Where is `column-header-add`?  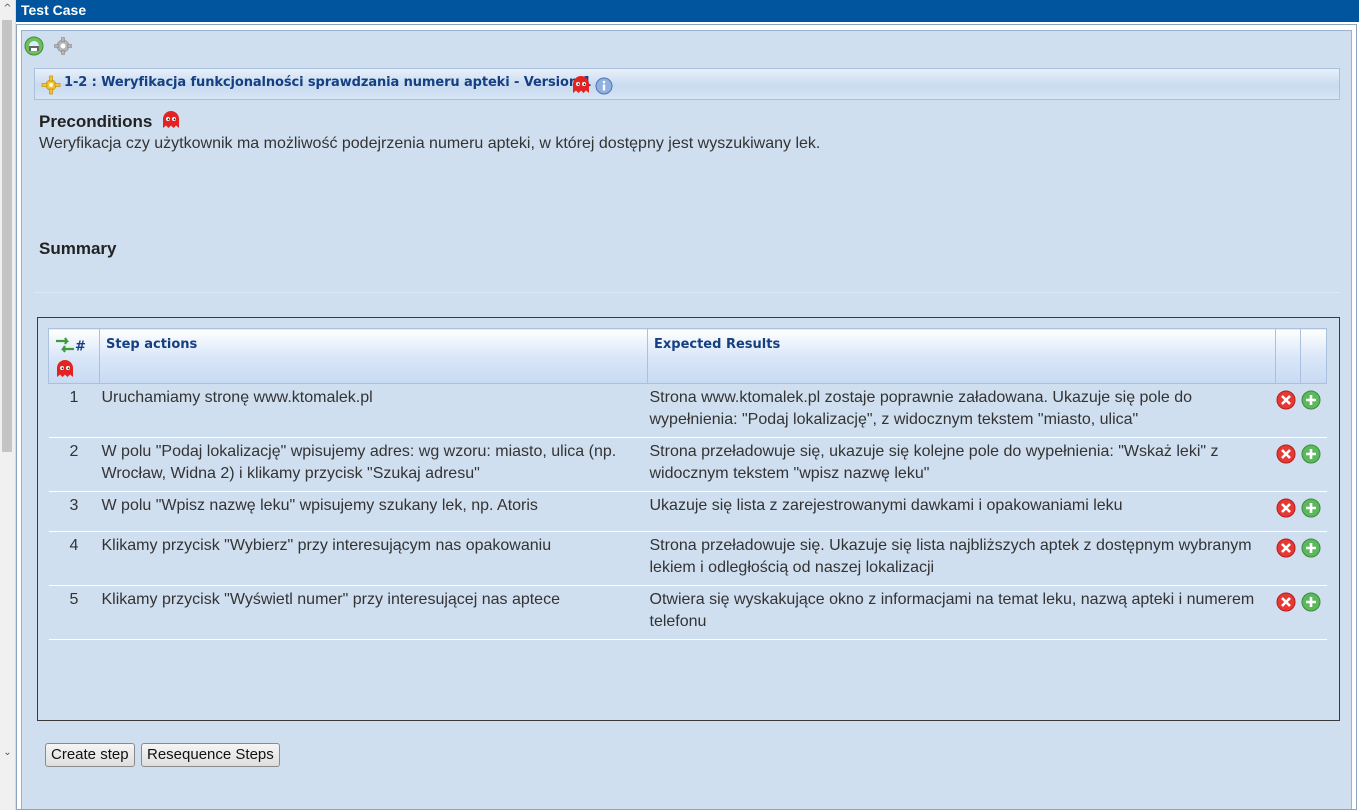
column-header-add is located at coordinates (1313, 356).